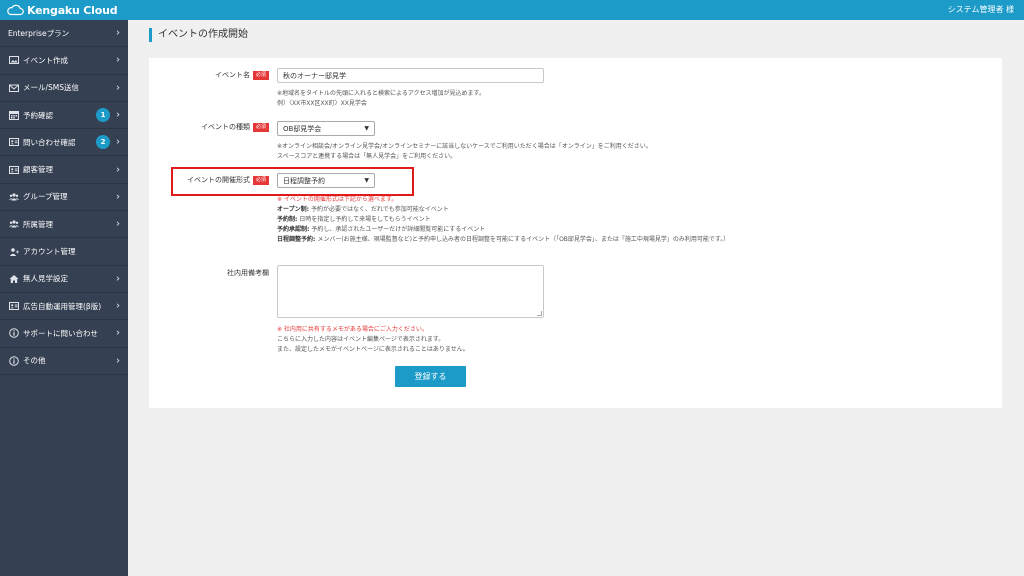 The width and height of the screenshot is (1024, 576). What do you see at coordinates (293, 209) in the screenshot?
I see `format-term: オープン制:` at bounding box center [293, 209].